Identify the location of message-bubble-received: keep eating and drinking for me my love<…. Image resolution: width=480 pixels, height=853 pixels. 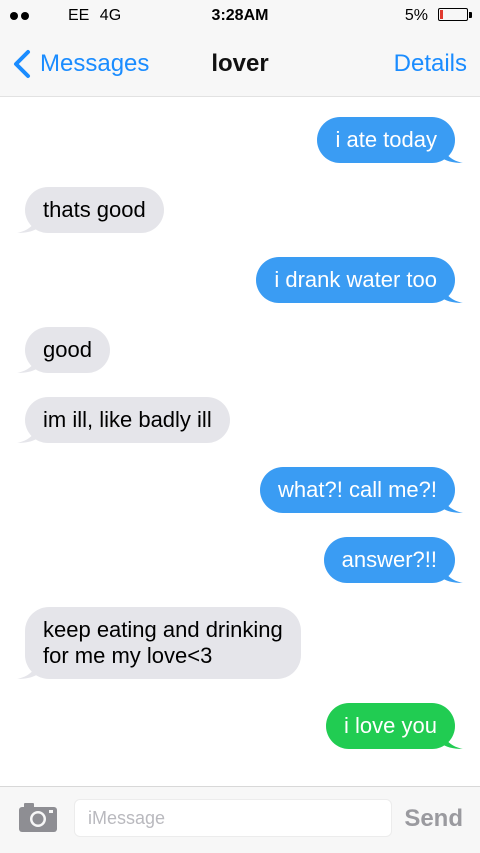
(159, 643).